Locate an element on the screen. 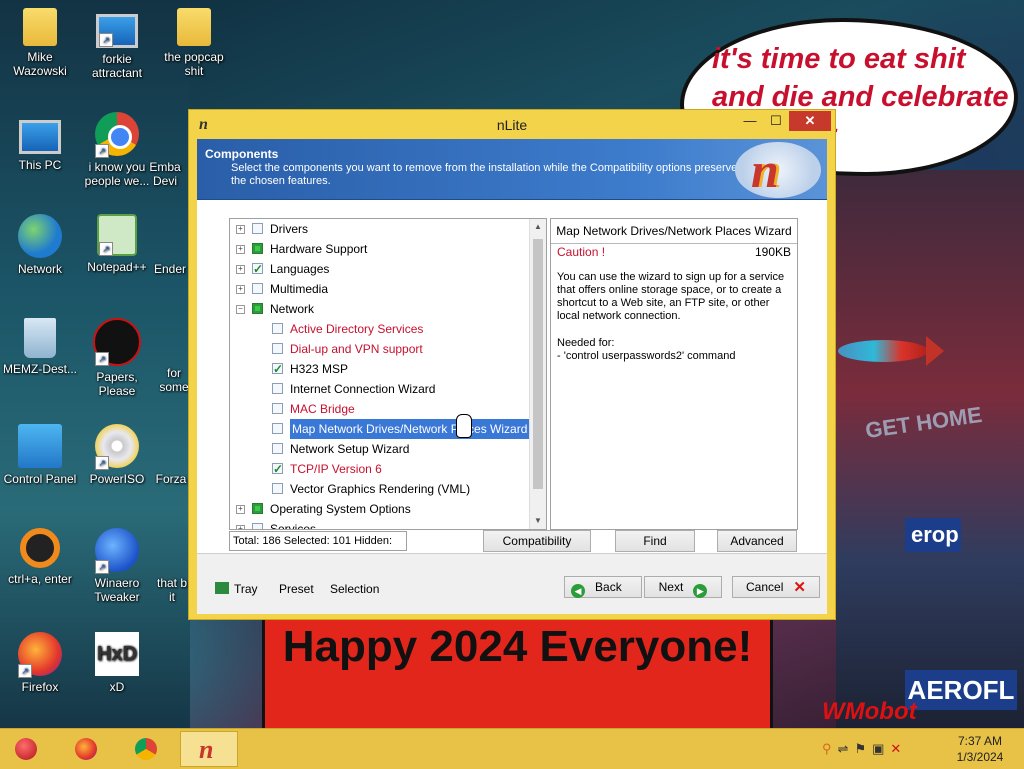  tree-item-label: Multimedia is located at coordinates (299, 289).